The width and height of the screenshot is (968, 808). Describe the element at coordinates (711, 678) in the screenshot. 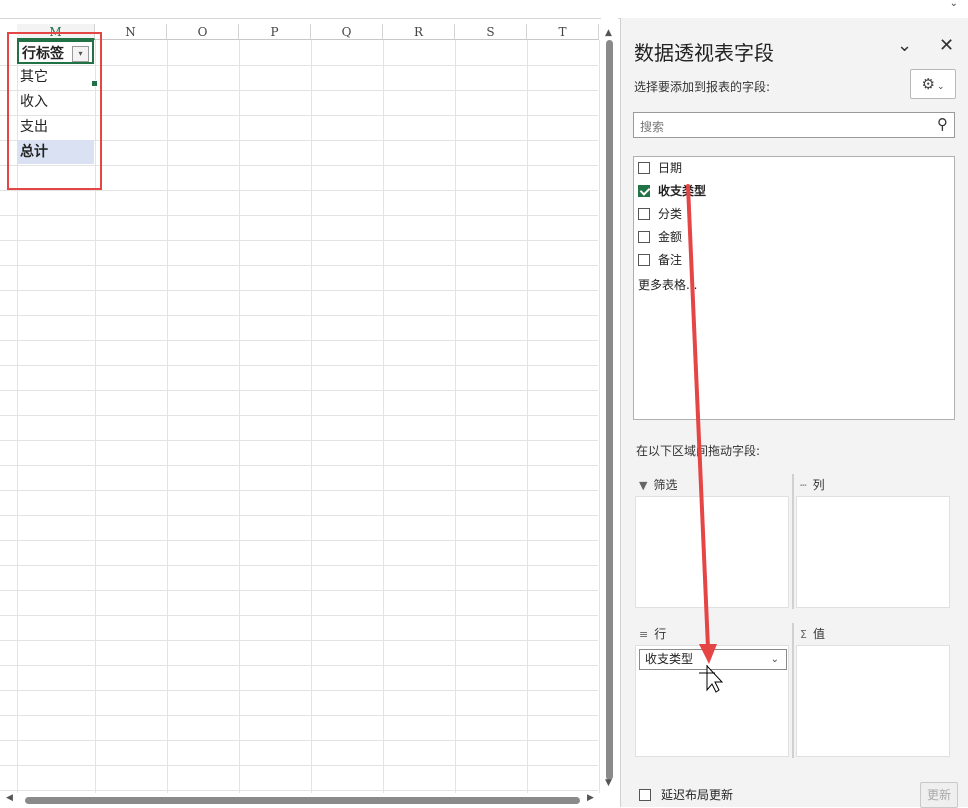

I see `move-cursor-icon` at that location.